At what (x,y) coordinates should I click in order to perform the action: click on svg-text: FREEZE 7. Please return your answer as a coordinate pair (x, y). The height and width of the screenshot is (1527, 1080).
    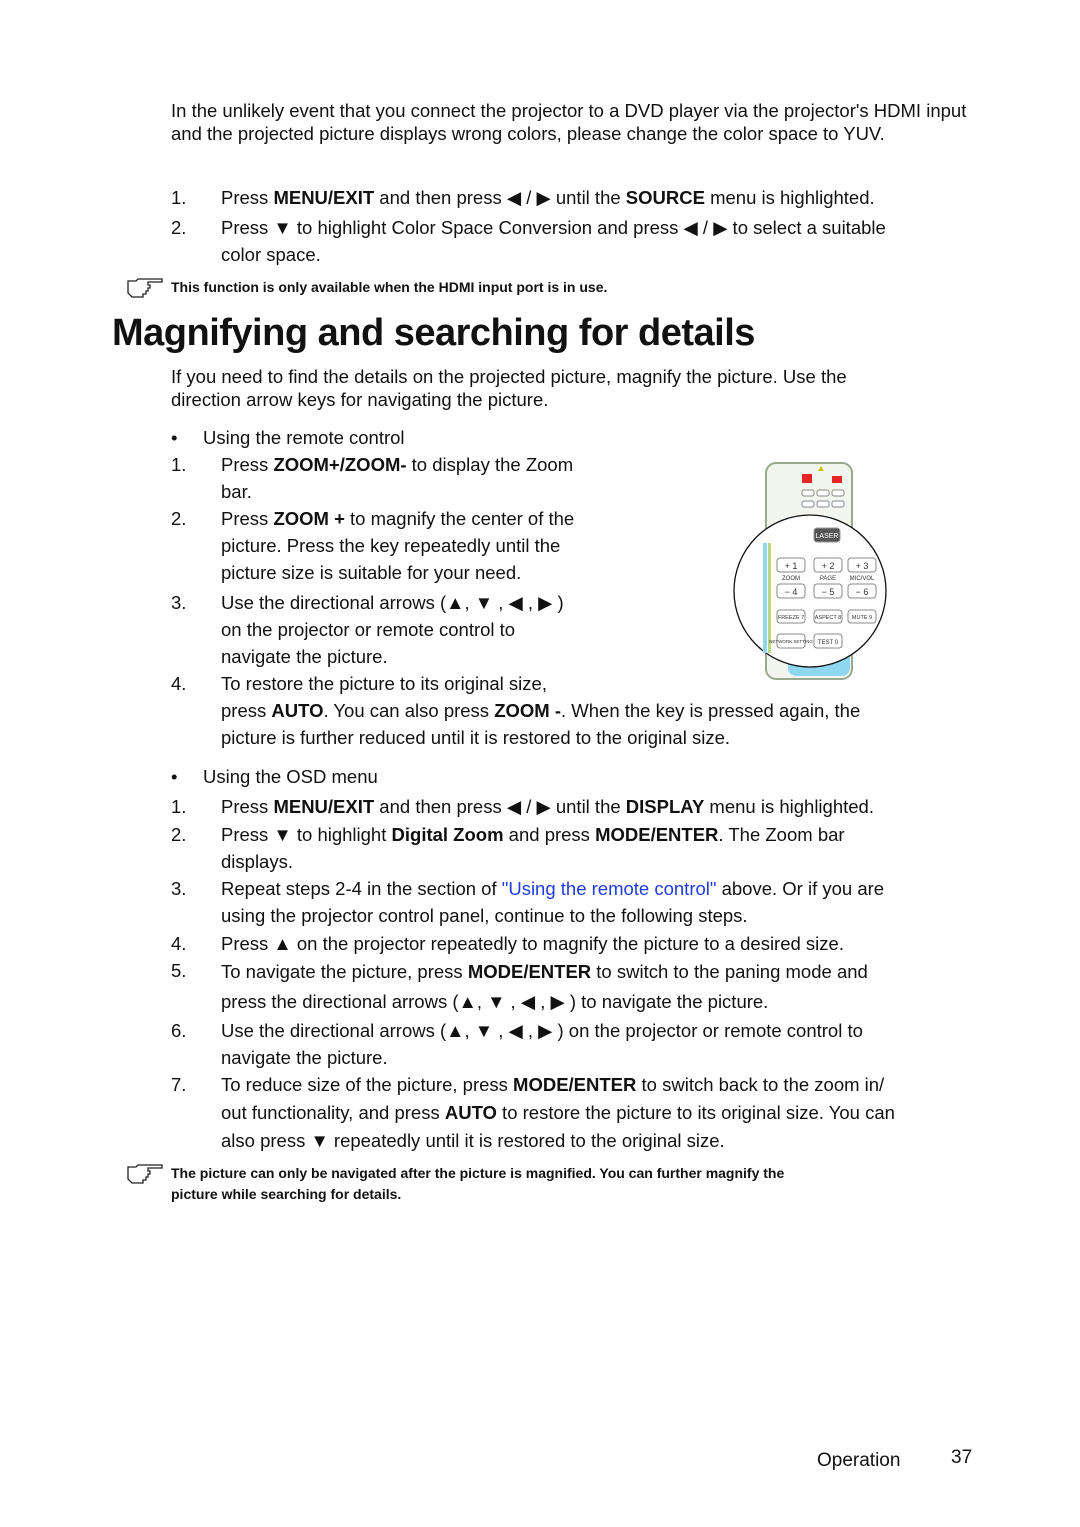
    Looking at the image, I should click on (791, 618).